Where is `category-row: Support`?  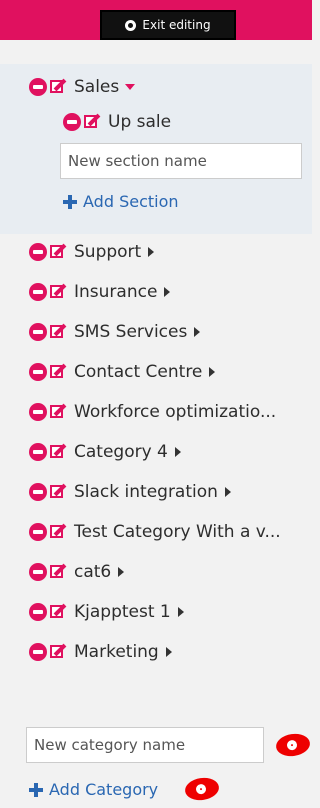 category-row: Support is located at coordinates (92, 252).